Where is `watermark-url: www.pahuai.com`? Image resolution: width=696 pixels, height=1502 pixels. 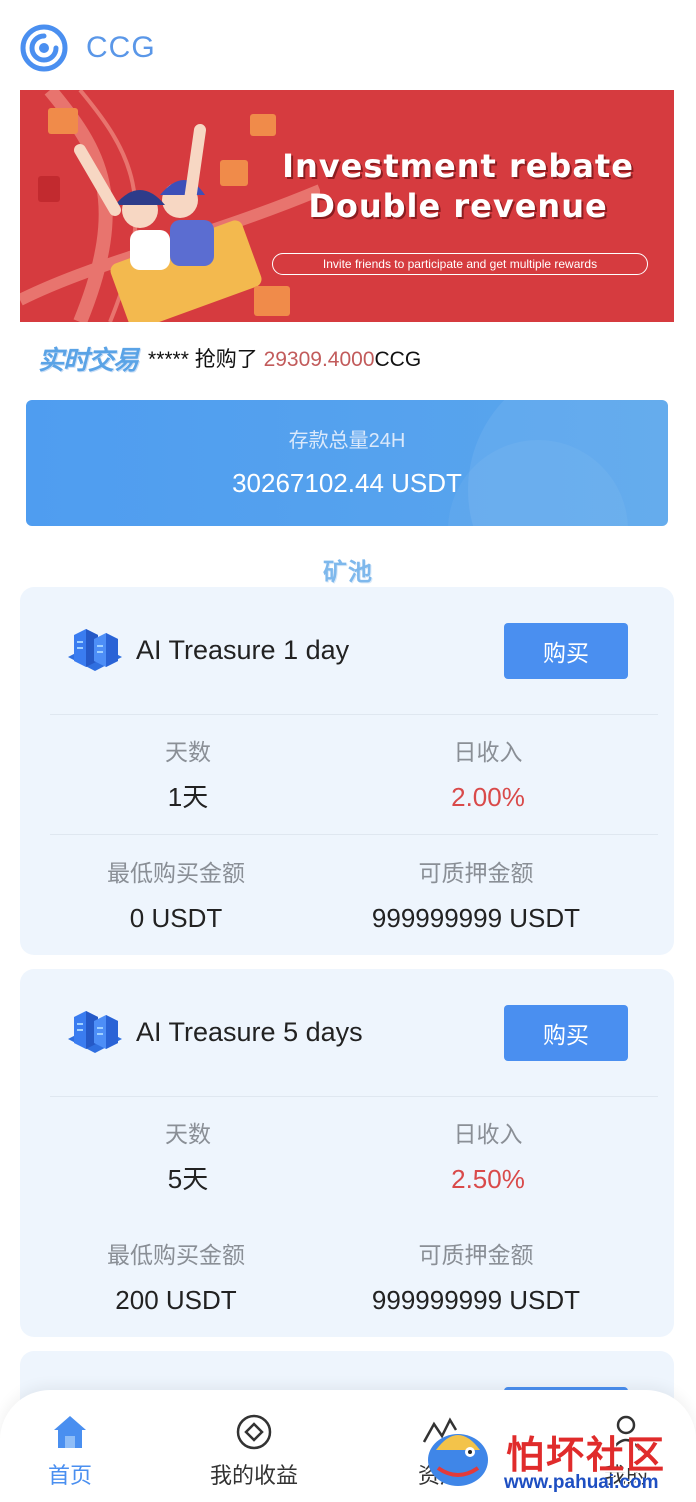
watermark-url: www.pahuai.com is located at coordinates (581, 1482).